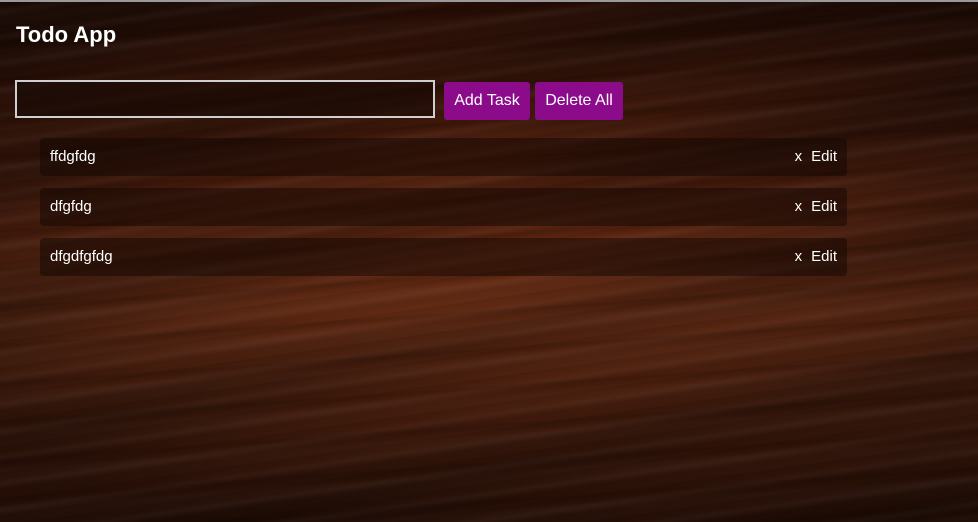 This screenshot has width=978, height=522. I want to click on task-item: dfgdfgfdg x Edit, so click(443, 257).